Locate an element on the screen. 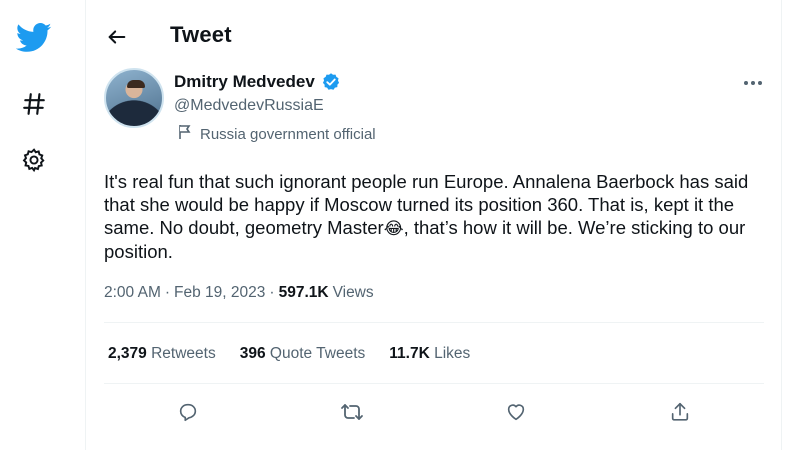 This screenshot has width=800, height=450. quotes-label: Quote Tweets is located at coordinates (317, 353).